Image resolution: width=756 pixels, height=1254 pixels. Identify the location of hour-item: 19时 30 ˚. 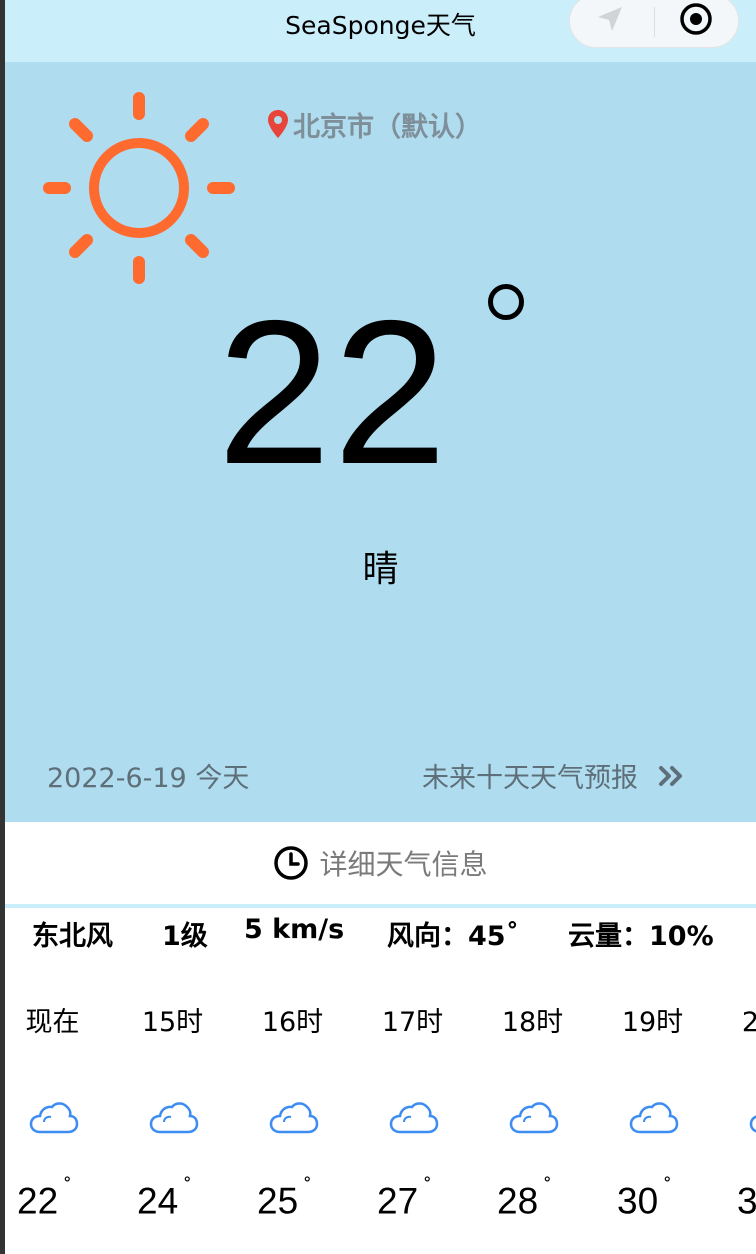
(665, 1122).